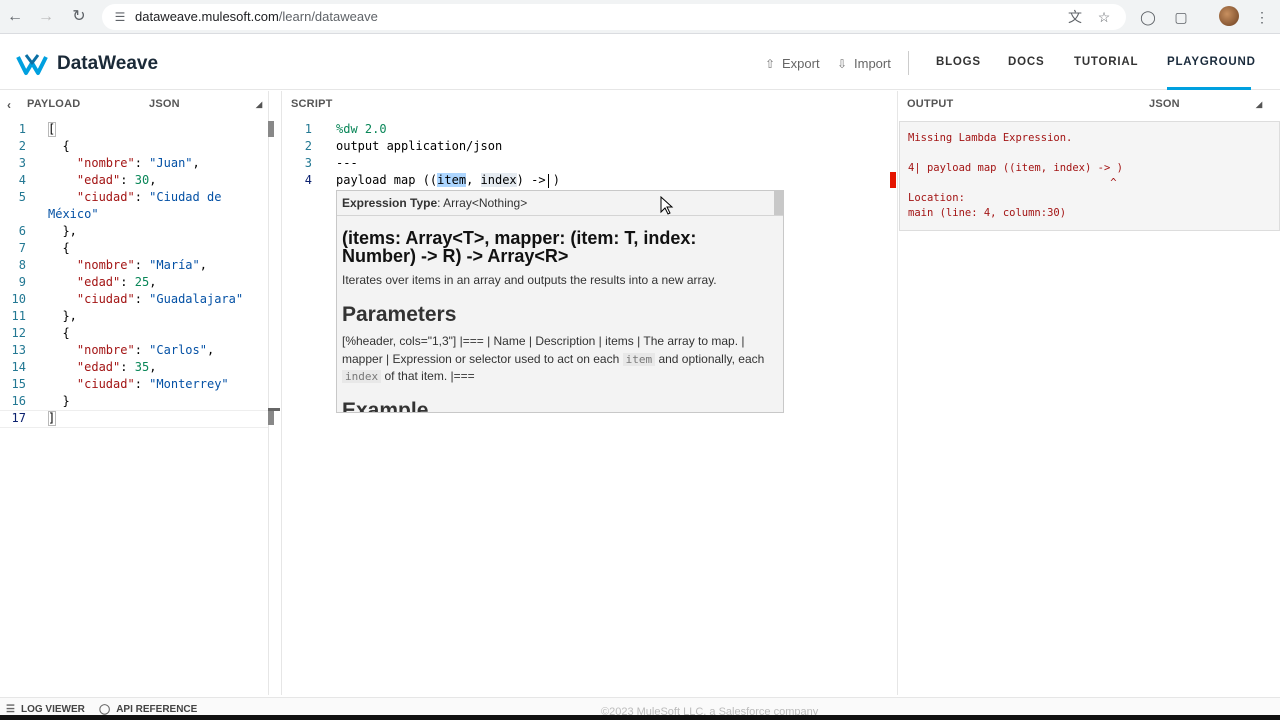  What do you see at coordinates (102, 367) in the screenshot?
I see `payload-line: "edad": 35,` at bounding box center [102, 367].